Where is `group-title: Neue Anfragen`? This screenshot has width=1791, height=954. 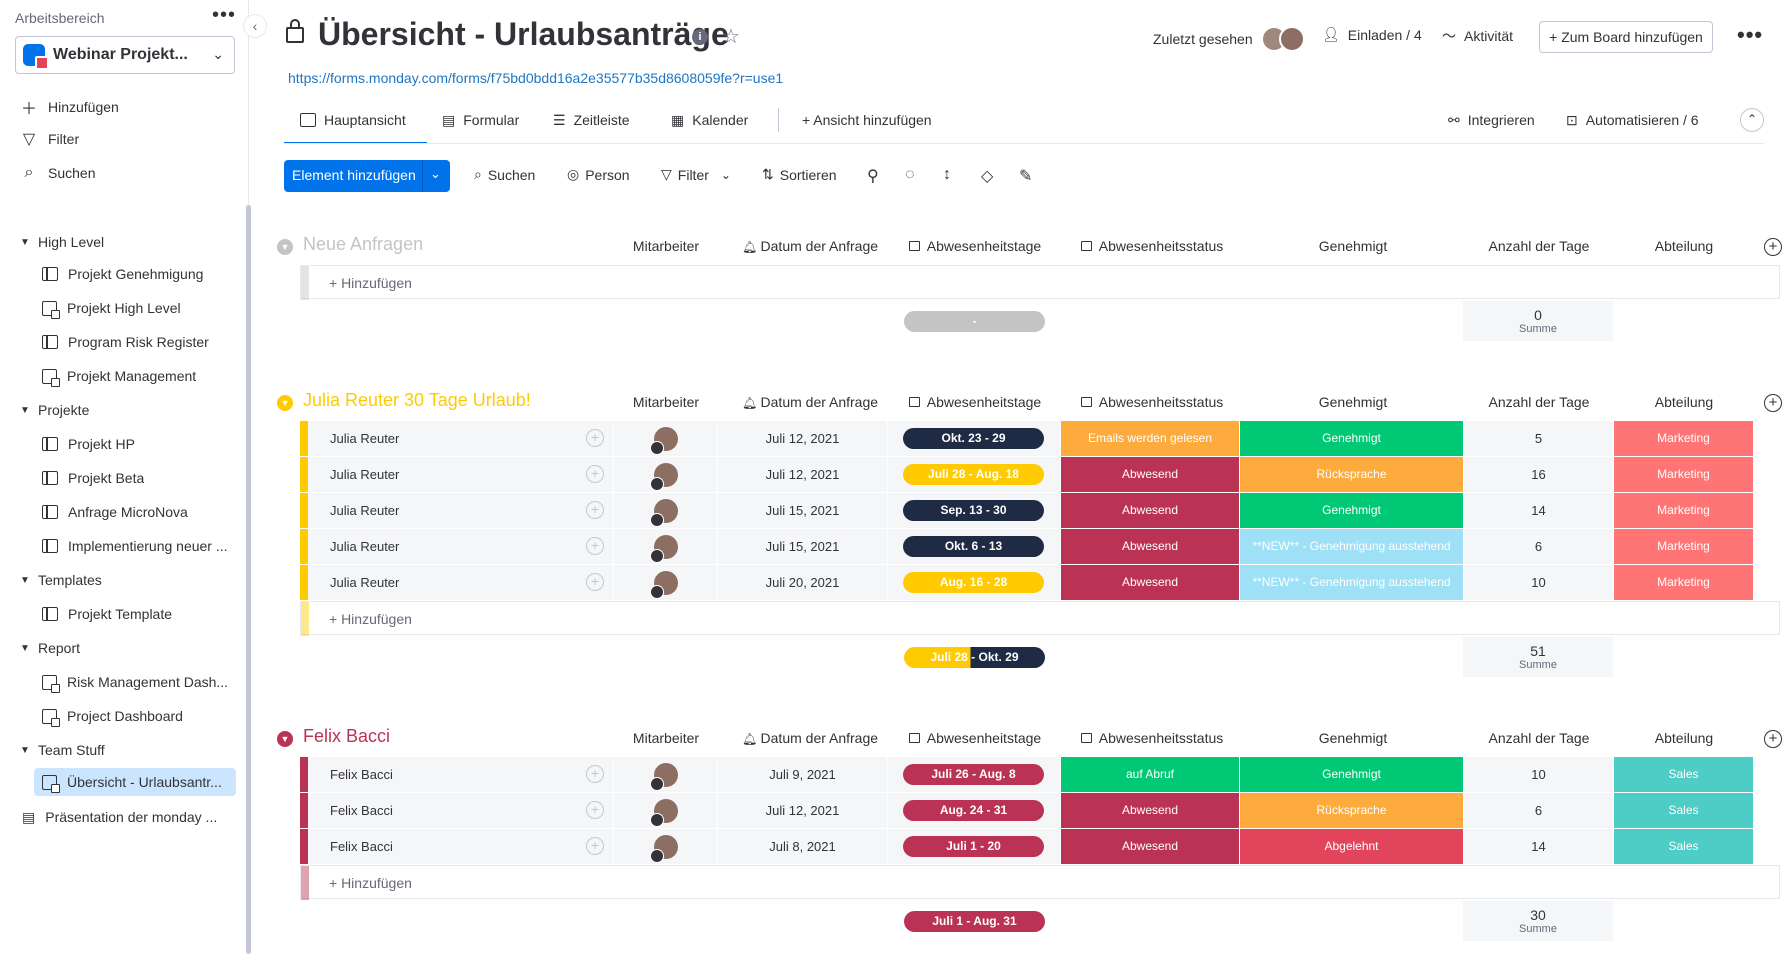
group-title: Neue Anfragen is located at coordinates (363, 244).